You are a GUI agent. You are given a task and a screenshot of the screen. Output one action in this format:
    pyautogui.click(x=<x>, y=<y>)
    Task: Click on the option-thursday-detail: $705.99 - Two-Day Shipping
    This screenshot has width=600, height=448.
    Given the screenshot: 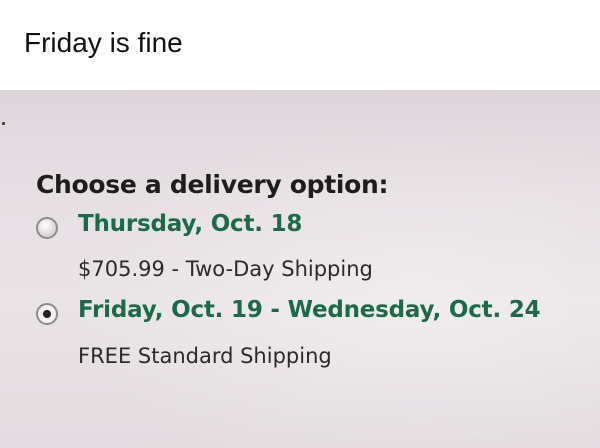 What is the action you would take?
    pyautogui.click(x=225, y=269)
    